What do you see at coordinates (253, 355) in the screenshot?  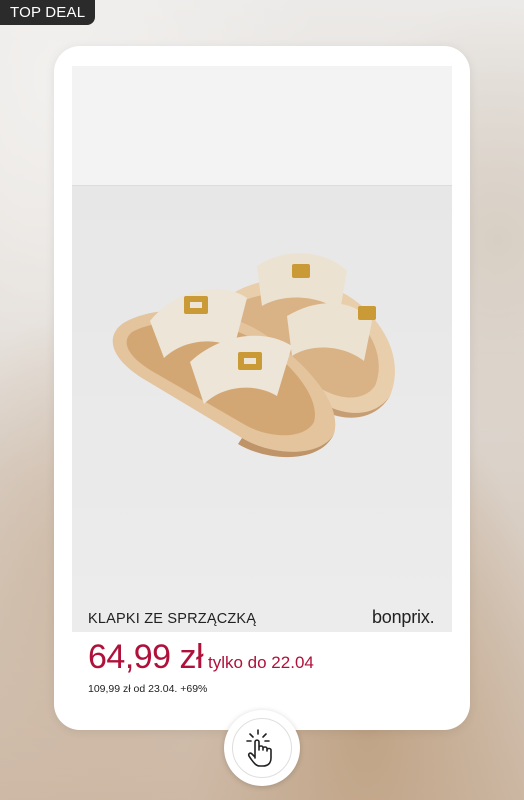 I see `sandals-illustration` at bounding box center [253, 355].